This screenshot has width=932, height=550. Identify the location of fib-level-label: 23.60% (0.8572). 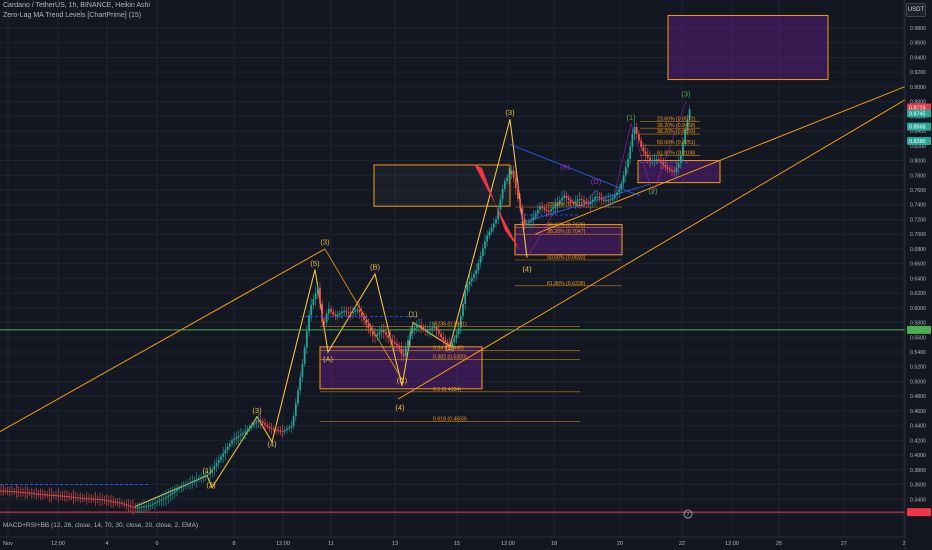
(676, 120).